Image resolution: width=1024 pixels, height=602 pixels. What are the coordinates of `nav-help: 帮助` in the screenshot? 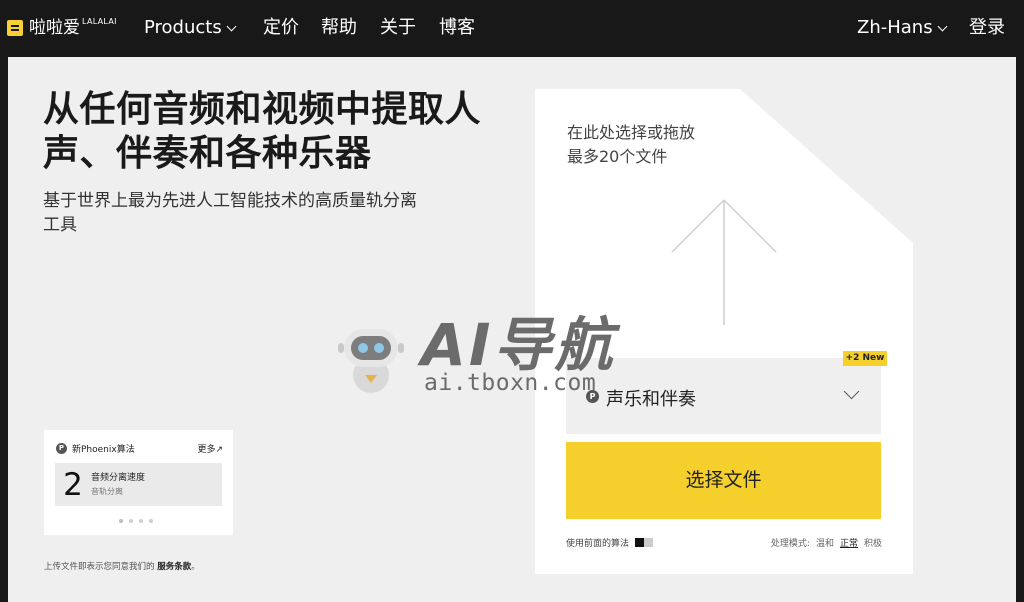 It's located at (339, 28).